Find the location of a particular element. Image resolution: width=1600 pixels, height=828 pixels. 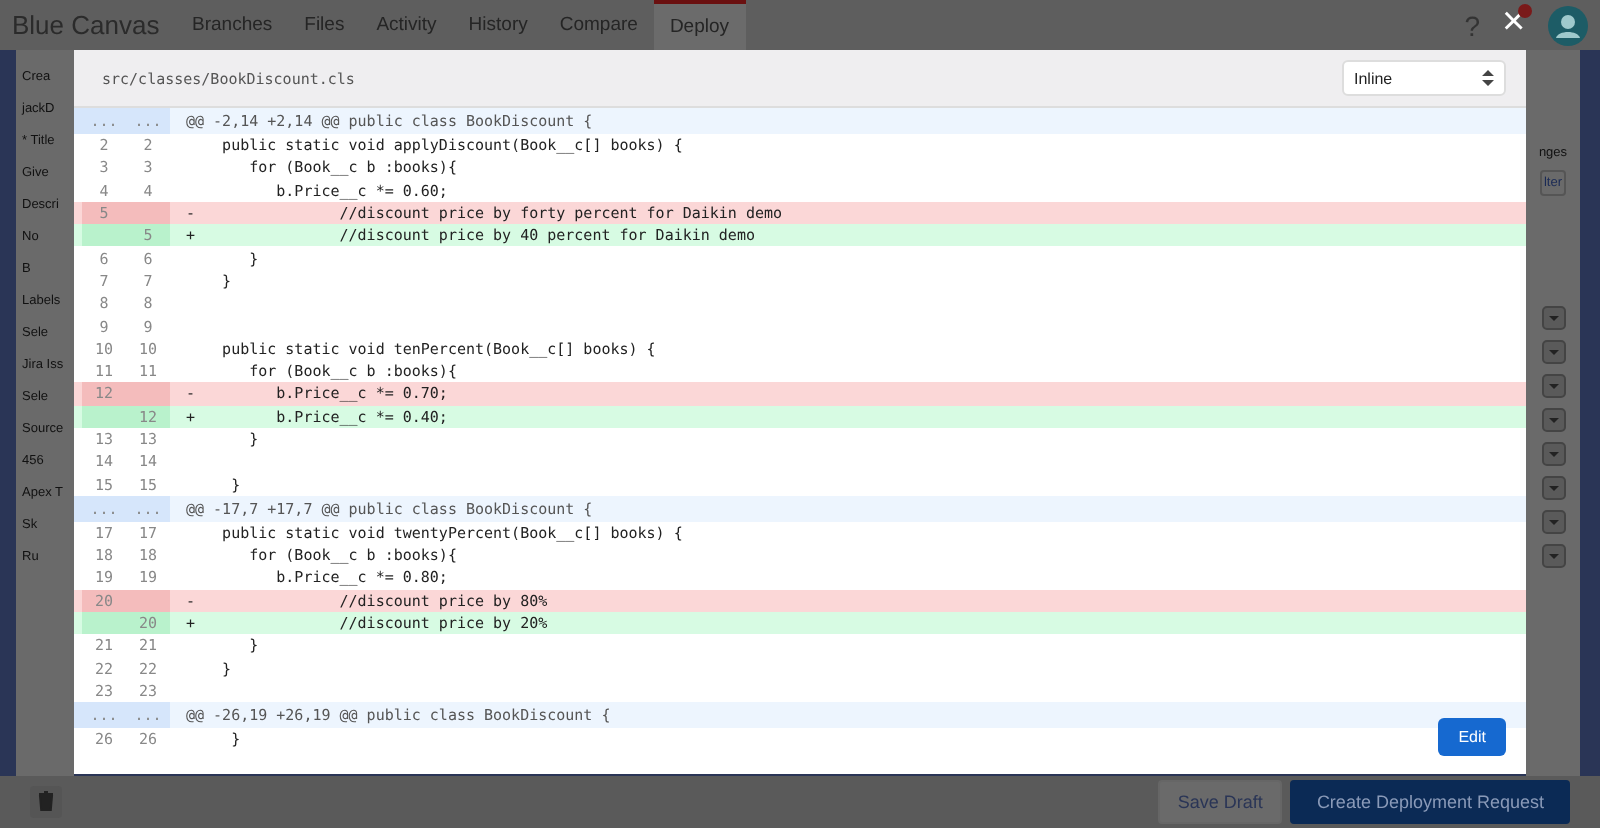

footer-button: Save Draft is located at coordinates (1220, 802).